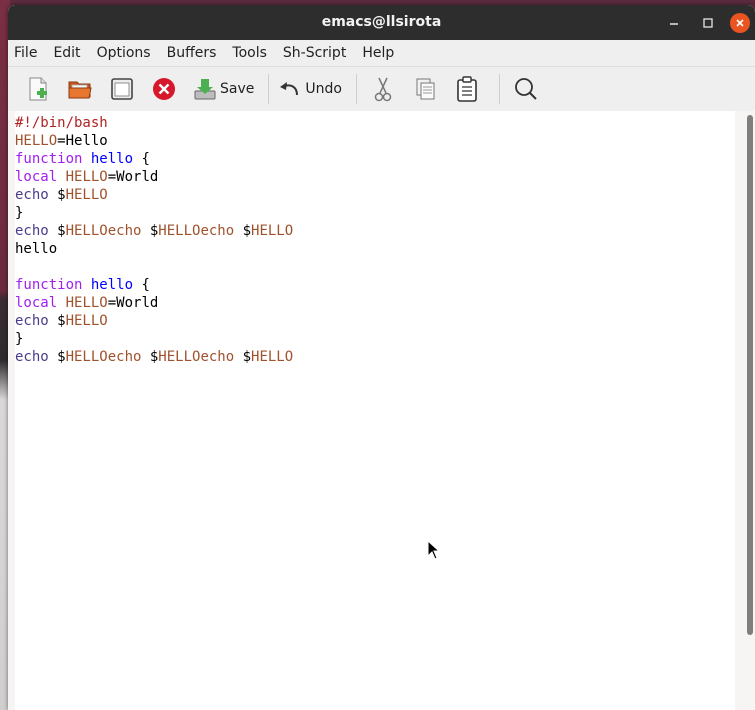 This screenshot has height=710, width=755. I want to click on minimize-button, so click(674, 23).